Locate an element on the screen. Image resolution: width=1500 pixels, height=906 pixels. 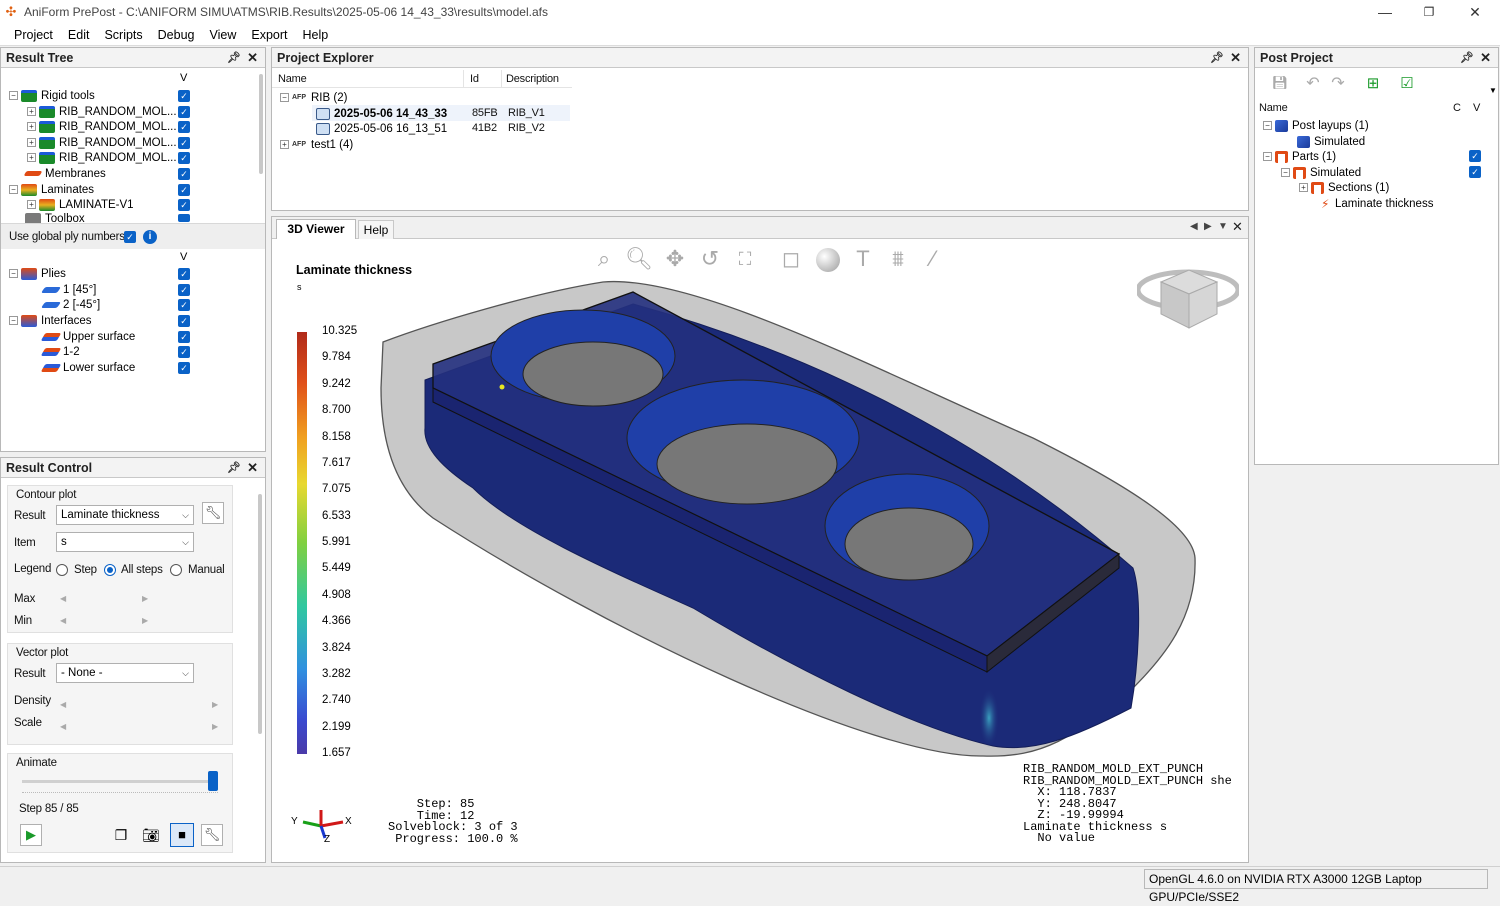
legend-manual-radio is located at coordinates (176, 570).